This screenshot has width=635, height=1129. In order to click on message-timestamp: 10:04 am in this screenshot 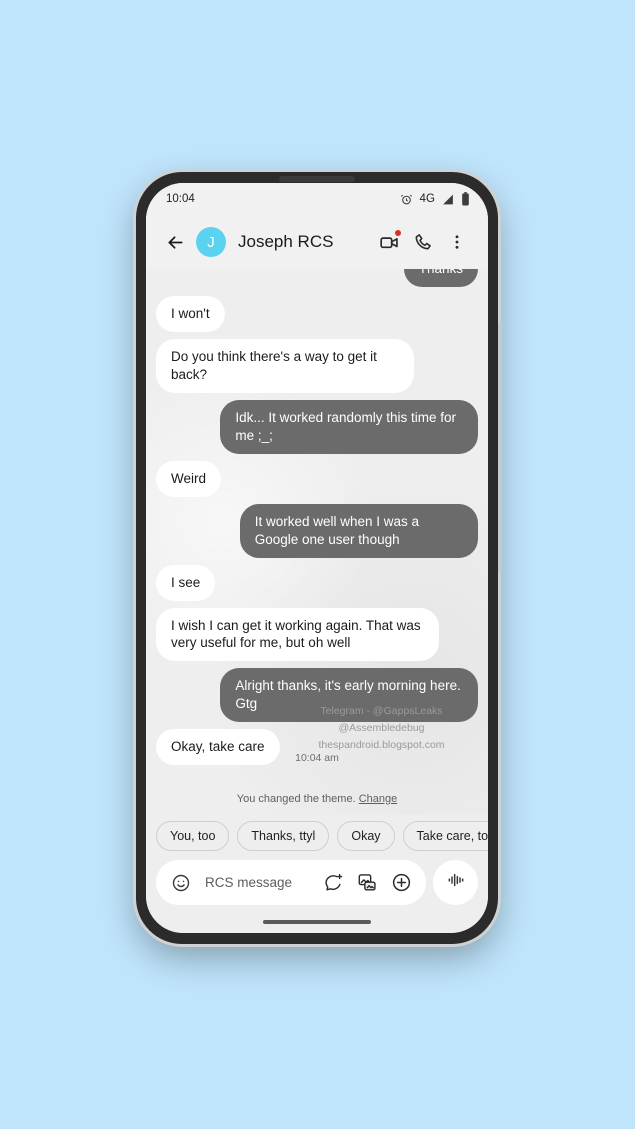, I will do `click(317, 758)`.